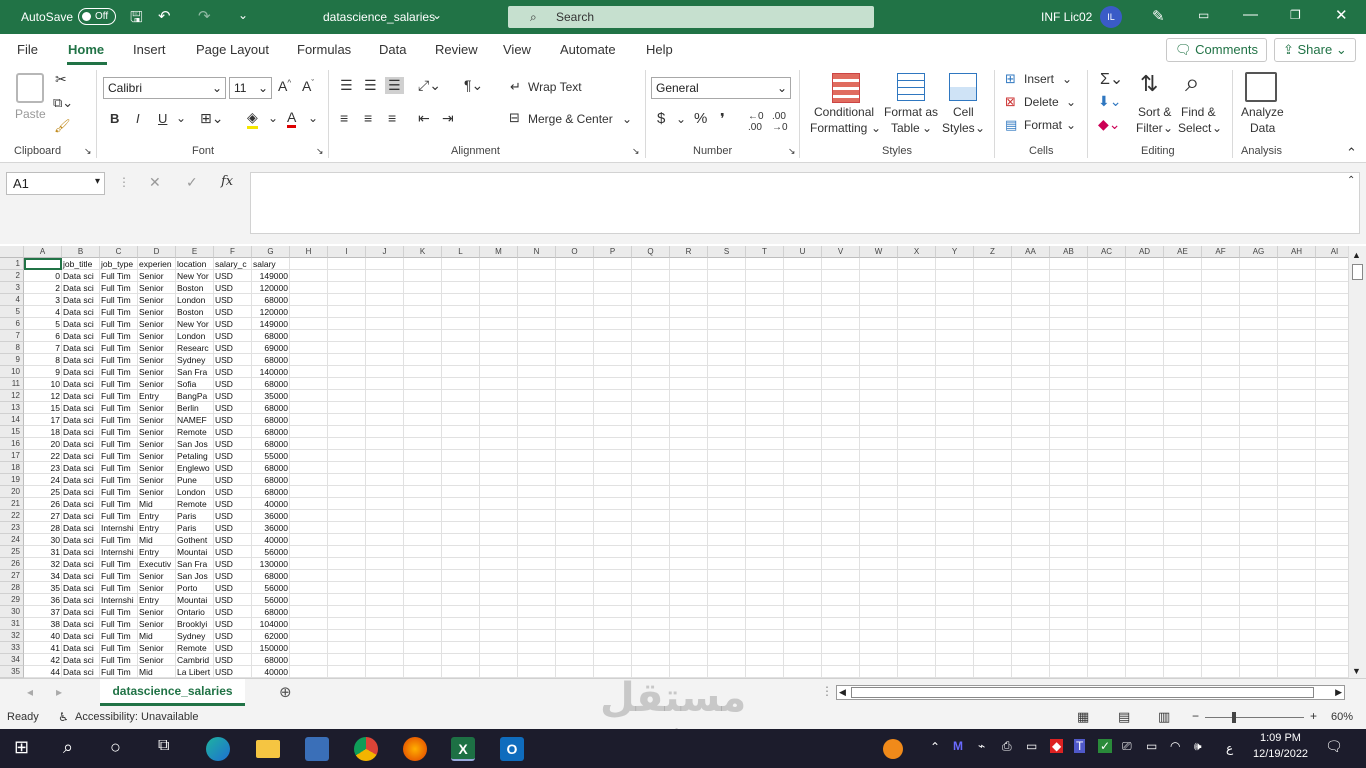 Image resolution: width=1366 pixels, height=768 pixels. What do you see at coordinates (727, 468) in the screenshot?
I see `cell-s18` at bounding box center [727, 468].